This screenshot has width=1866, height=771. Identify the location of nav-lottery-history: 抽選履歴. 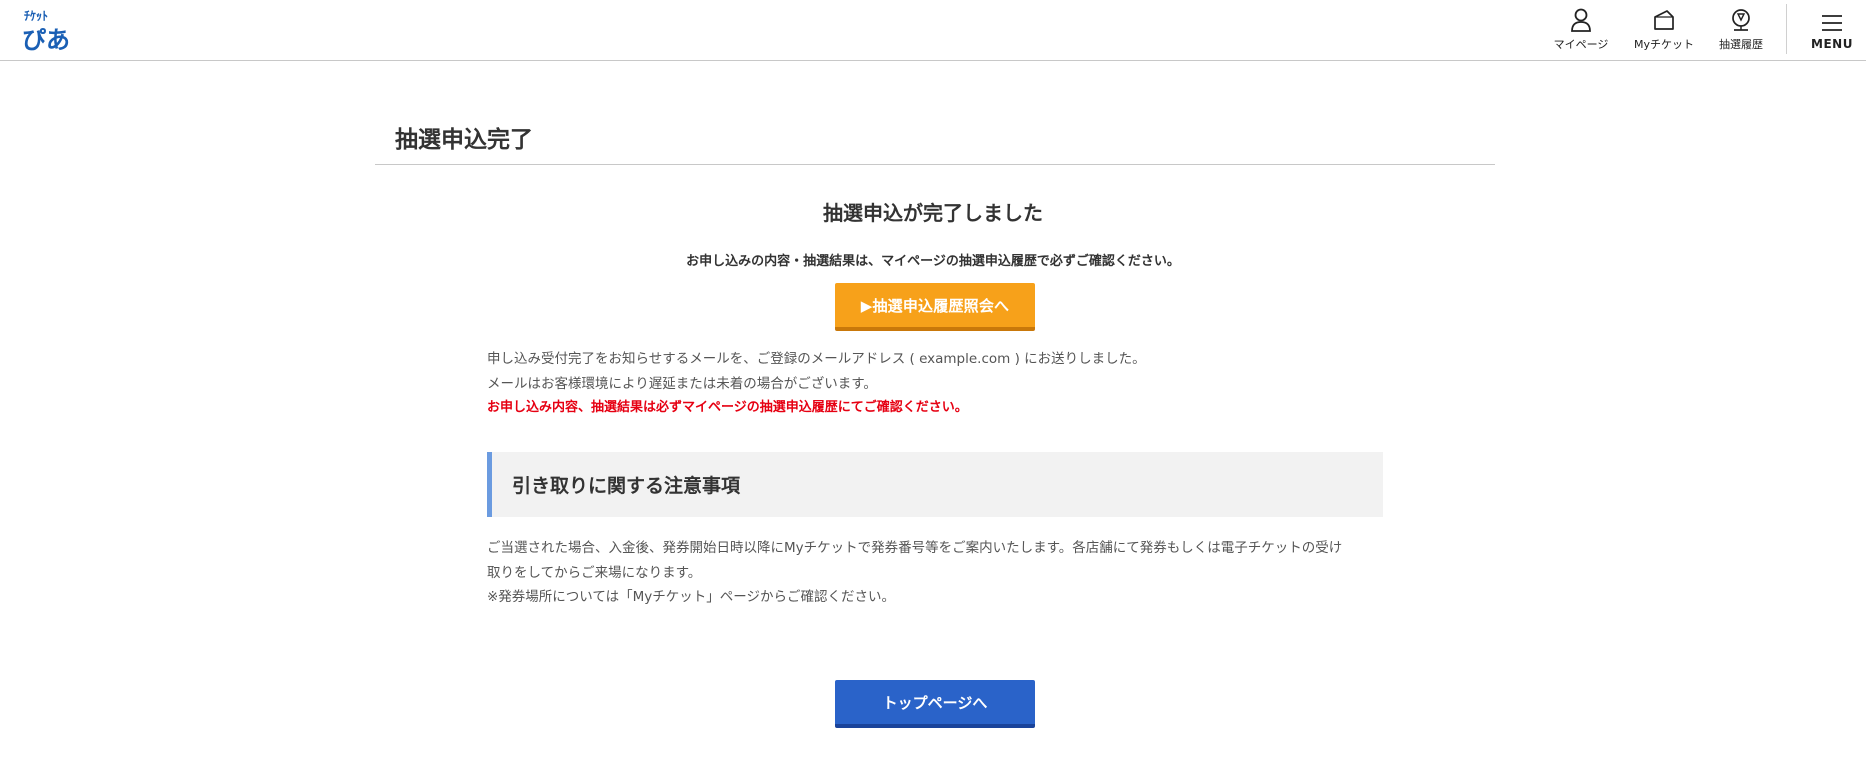
(1741, 30).